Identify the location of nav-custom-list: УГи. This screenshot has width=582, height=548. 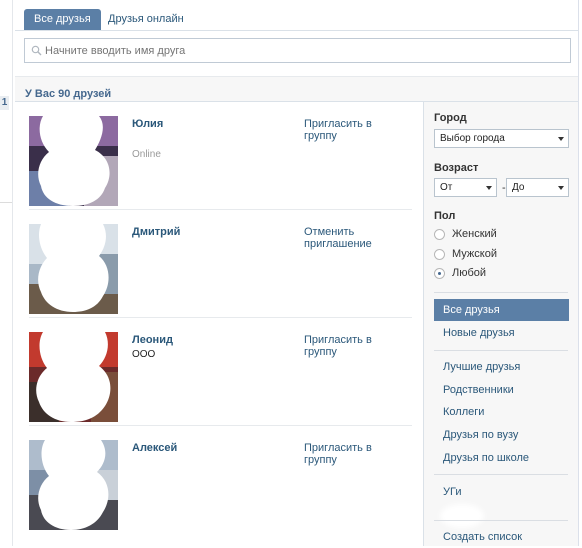
(501, 492).